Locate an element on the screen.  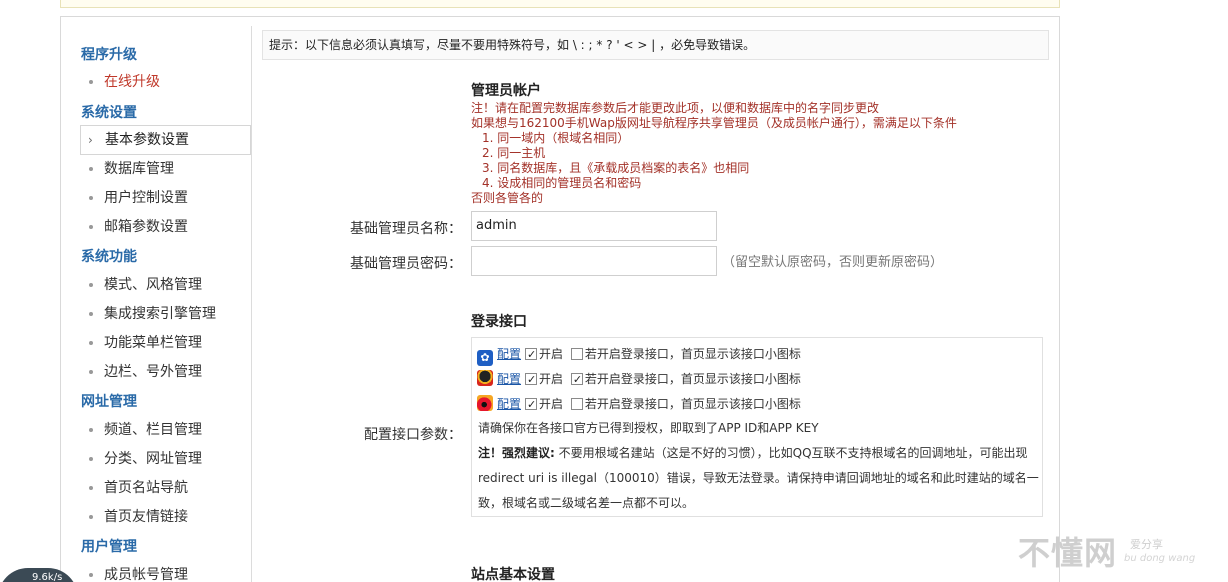
top-notice-strip is located at coordinates (560, 4).